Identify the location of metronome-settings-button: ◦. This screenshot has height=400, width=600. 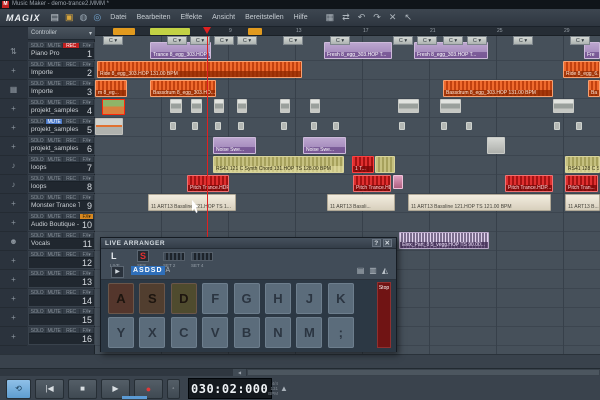
(173, 388).